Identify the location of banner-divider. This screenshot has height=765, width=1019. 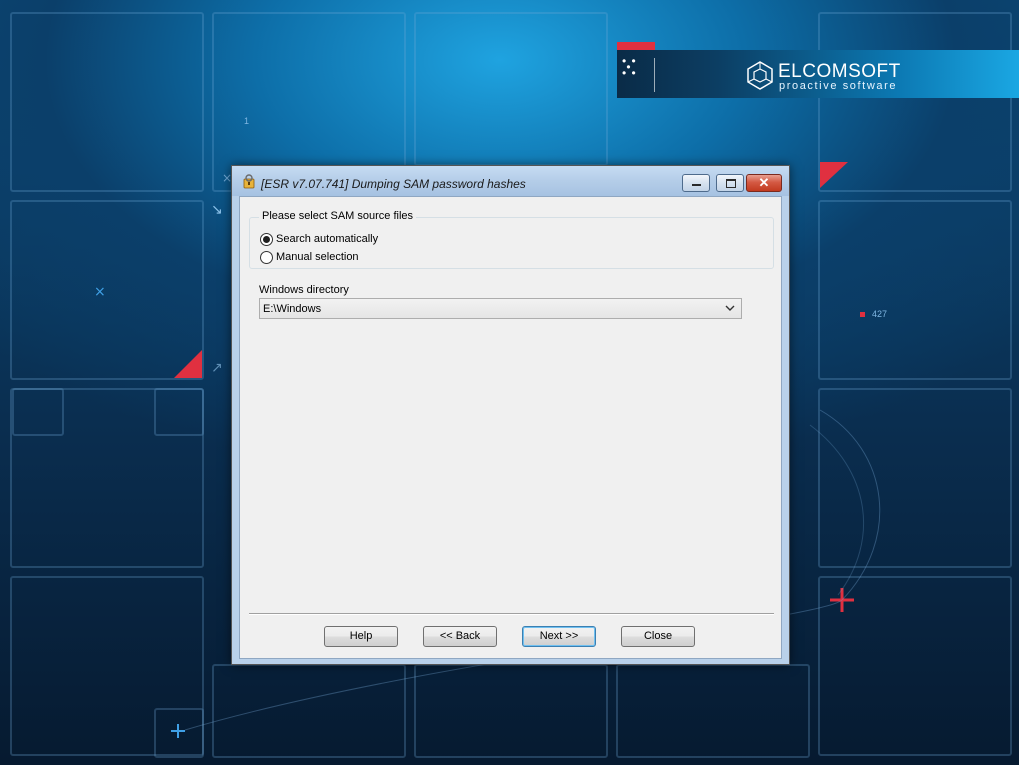
(654, 75).